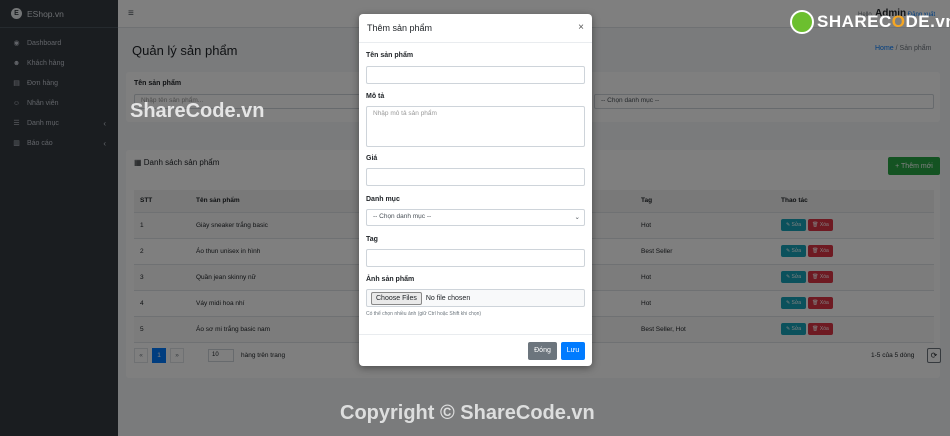  Describe the element at coordinates (402, 216) in the screenshot. I see `category-select-value: -- Chọn danh mục --` at that location.